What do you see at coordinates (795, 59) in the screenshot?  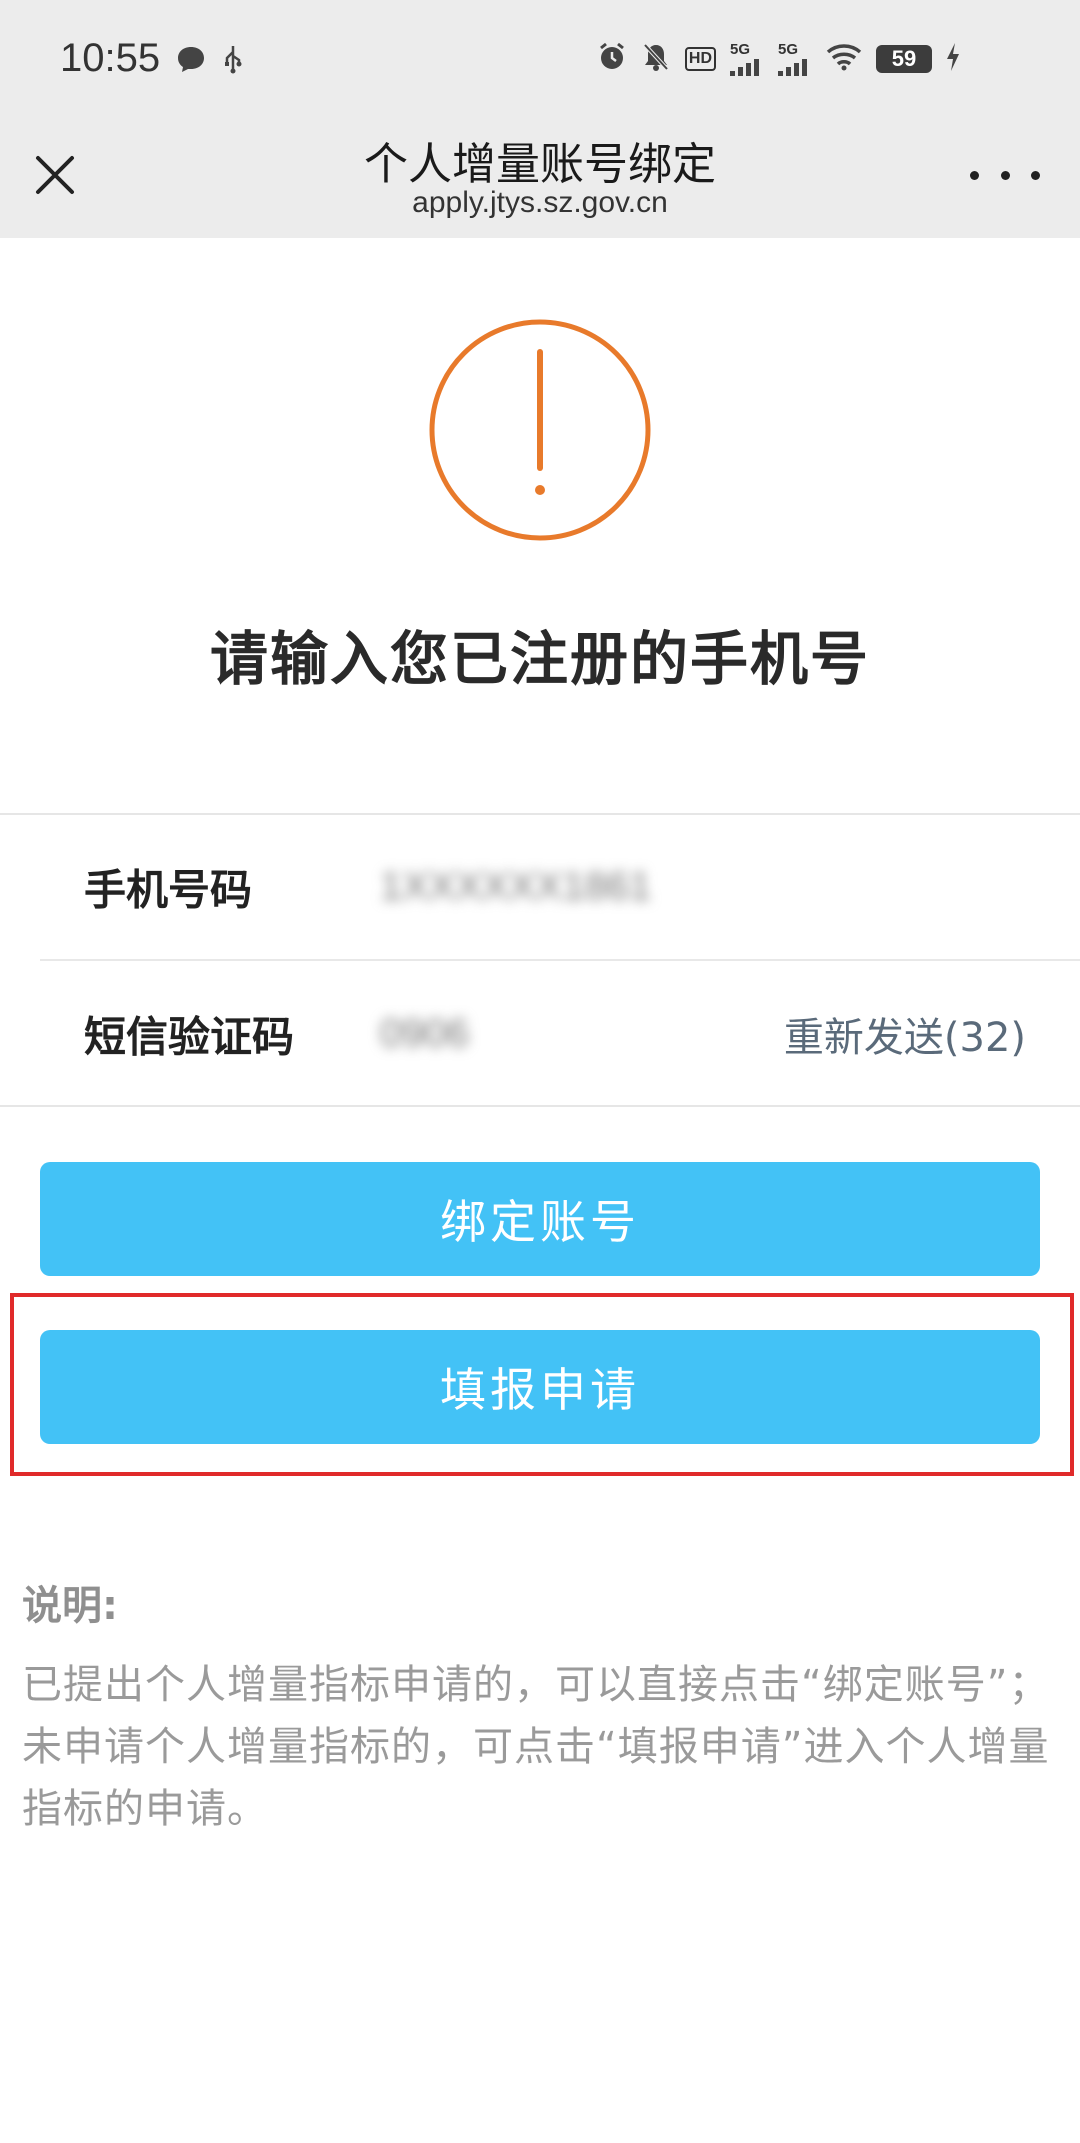 I see `signal-icon-2: 5G` at bounding box center [795, 59].